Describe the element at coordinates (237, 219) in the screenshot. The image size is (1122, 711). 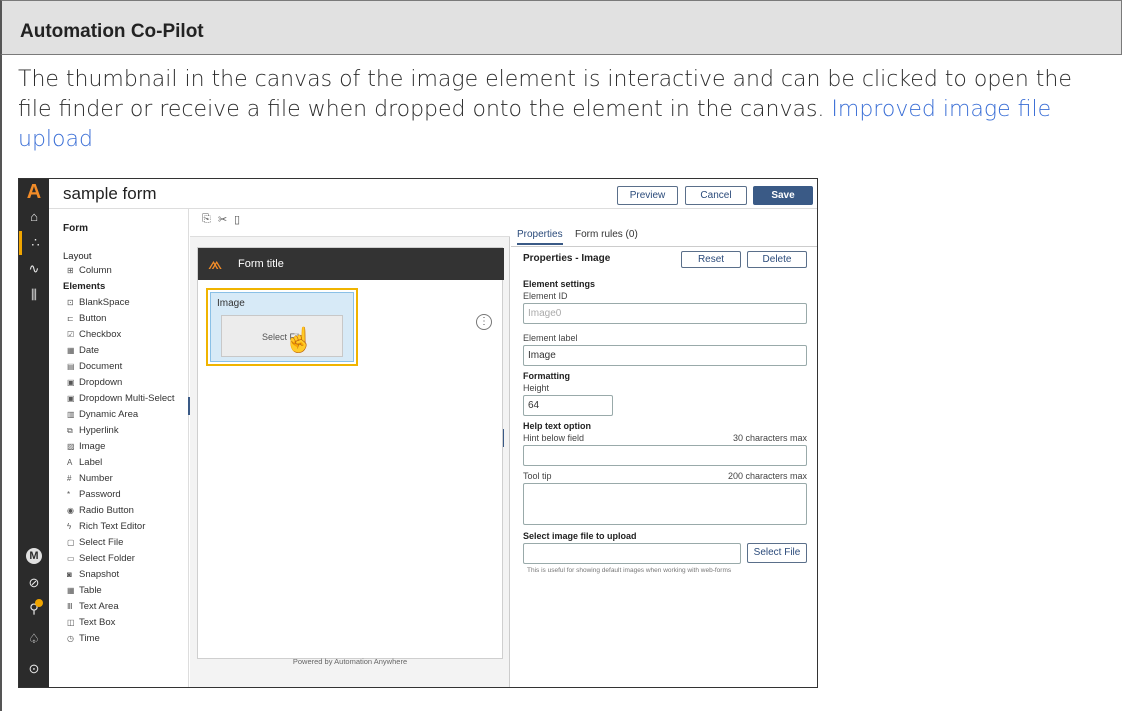
I see `paste-icon: ▯` at that location.